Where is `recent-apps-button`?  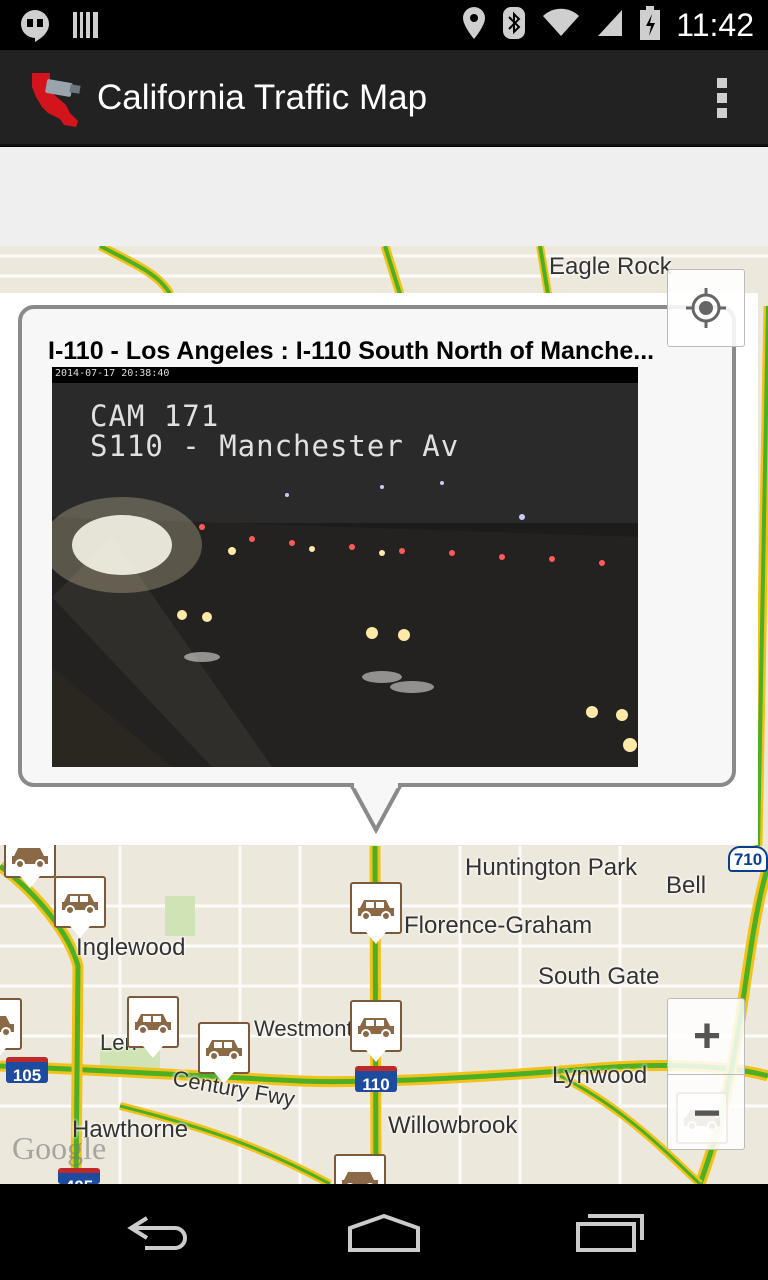 recent-apps-button is located at coordinates (610, 1232).